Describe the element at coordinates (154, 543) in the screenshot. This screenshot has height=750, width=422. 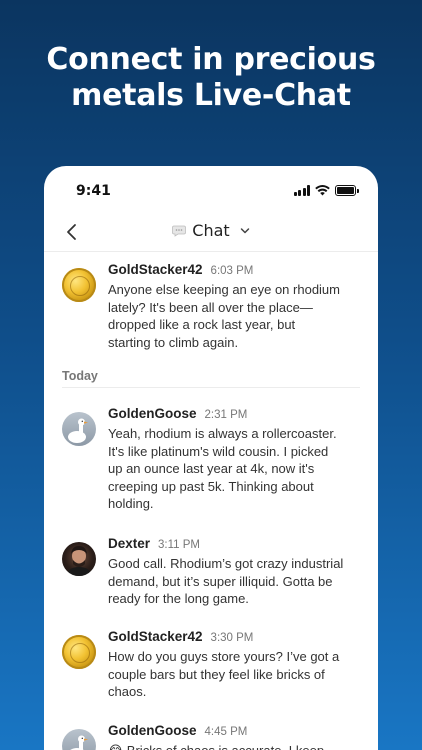
I see `message-header: Dexter 3:11 PM` at that location.